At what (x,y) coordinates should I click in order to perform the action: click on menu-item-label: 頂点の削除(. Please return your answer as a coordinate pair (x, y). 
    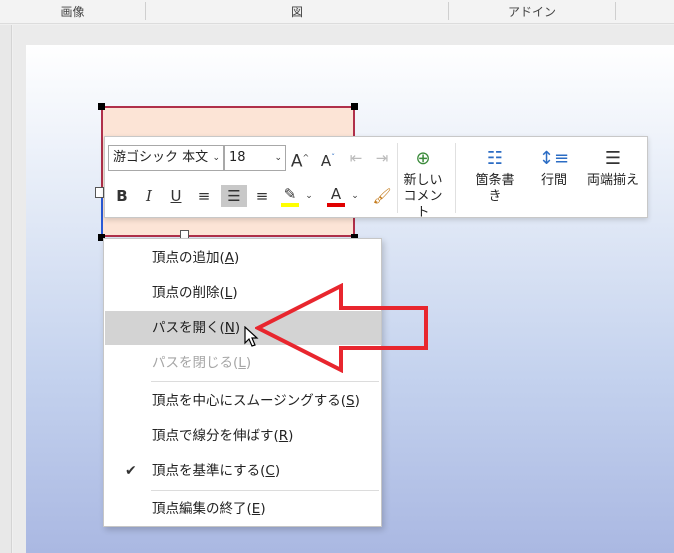
    Looking at the image, I should click on (188, 293).